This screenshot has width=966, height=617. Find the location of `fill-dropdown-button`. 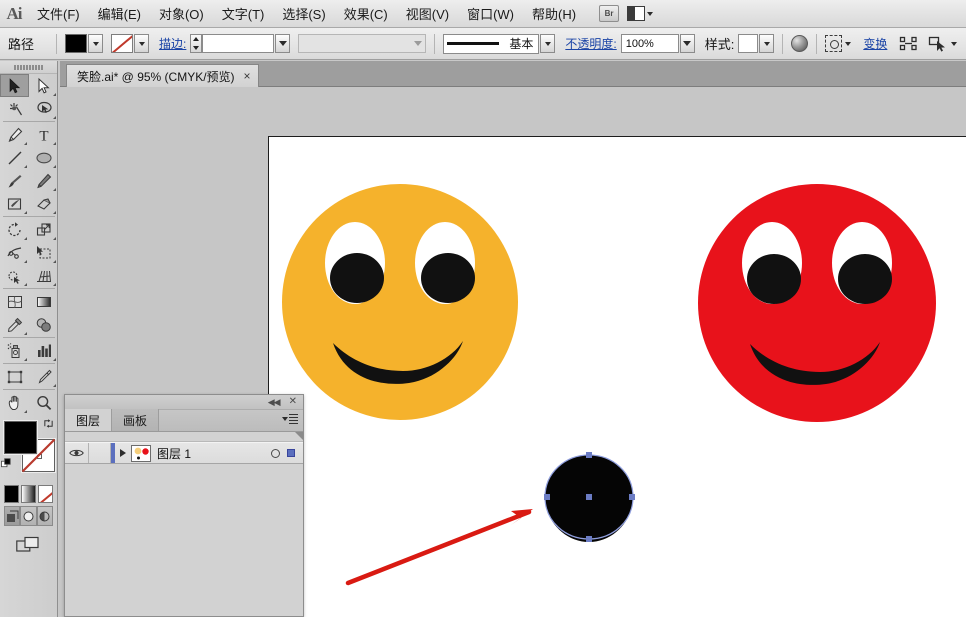

fill-dropdown-button is located at coordinates (96, 43).